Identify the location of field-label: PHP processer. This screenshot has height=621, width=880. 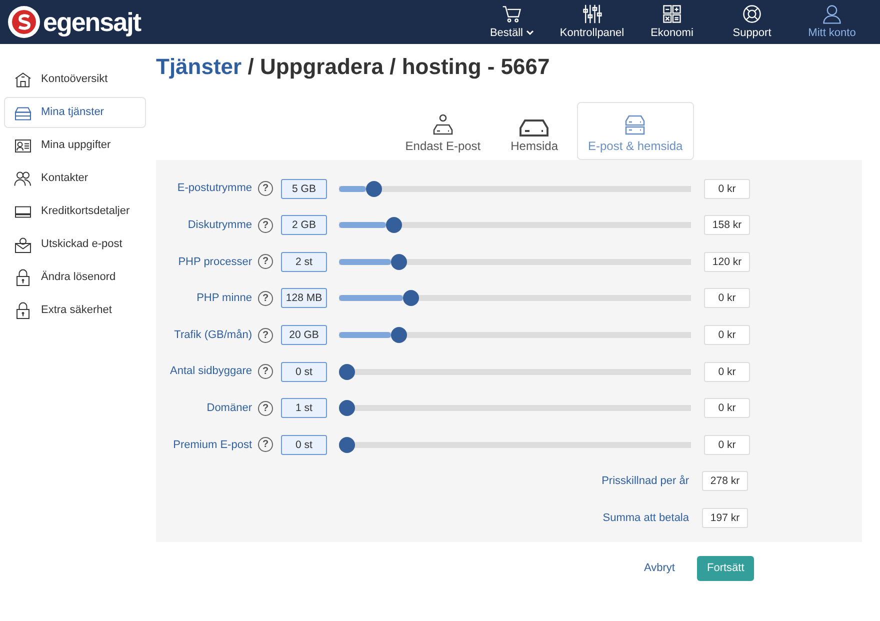
(214, 262).